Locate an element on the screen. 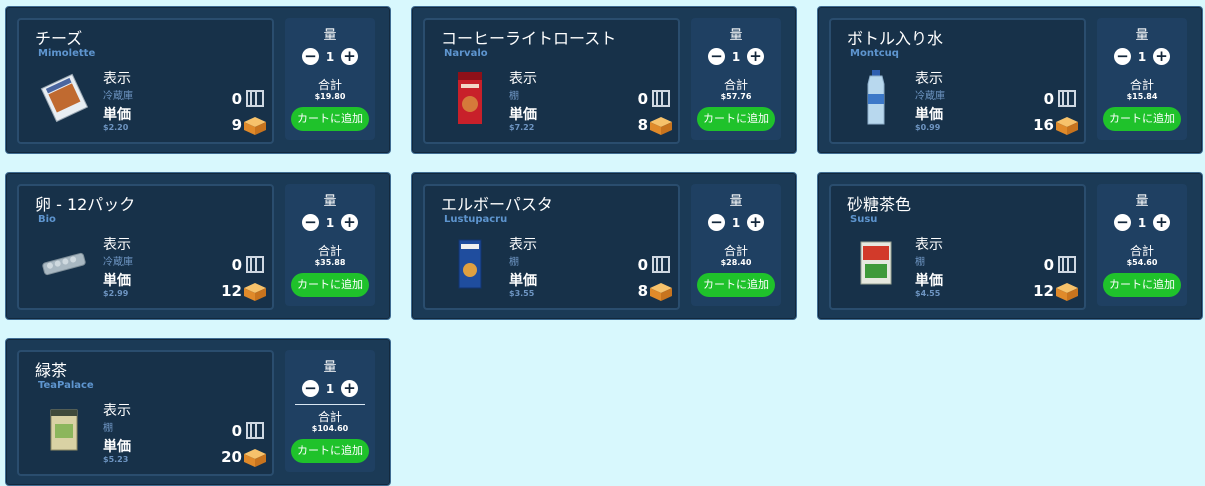 The image size is (1205, 486). quantity-underline is located at coordinates (330, 404).